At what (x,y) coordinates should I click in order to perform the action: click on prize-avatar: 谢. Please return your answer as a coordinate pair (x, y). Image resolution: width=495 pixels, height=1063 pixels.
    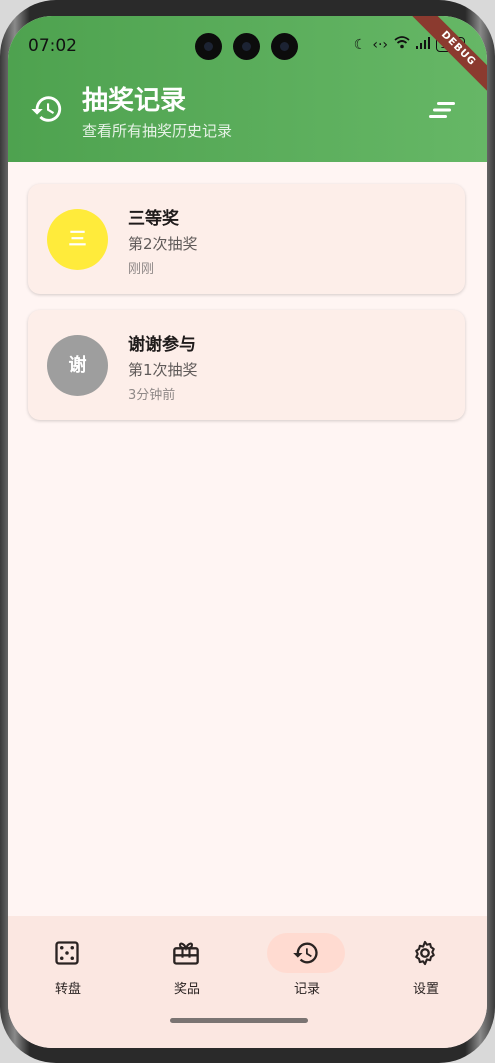
    Looking at the image, I should click on (77, 365).